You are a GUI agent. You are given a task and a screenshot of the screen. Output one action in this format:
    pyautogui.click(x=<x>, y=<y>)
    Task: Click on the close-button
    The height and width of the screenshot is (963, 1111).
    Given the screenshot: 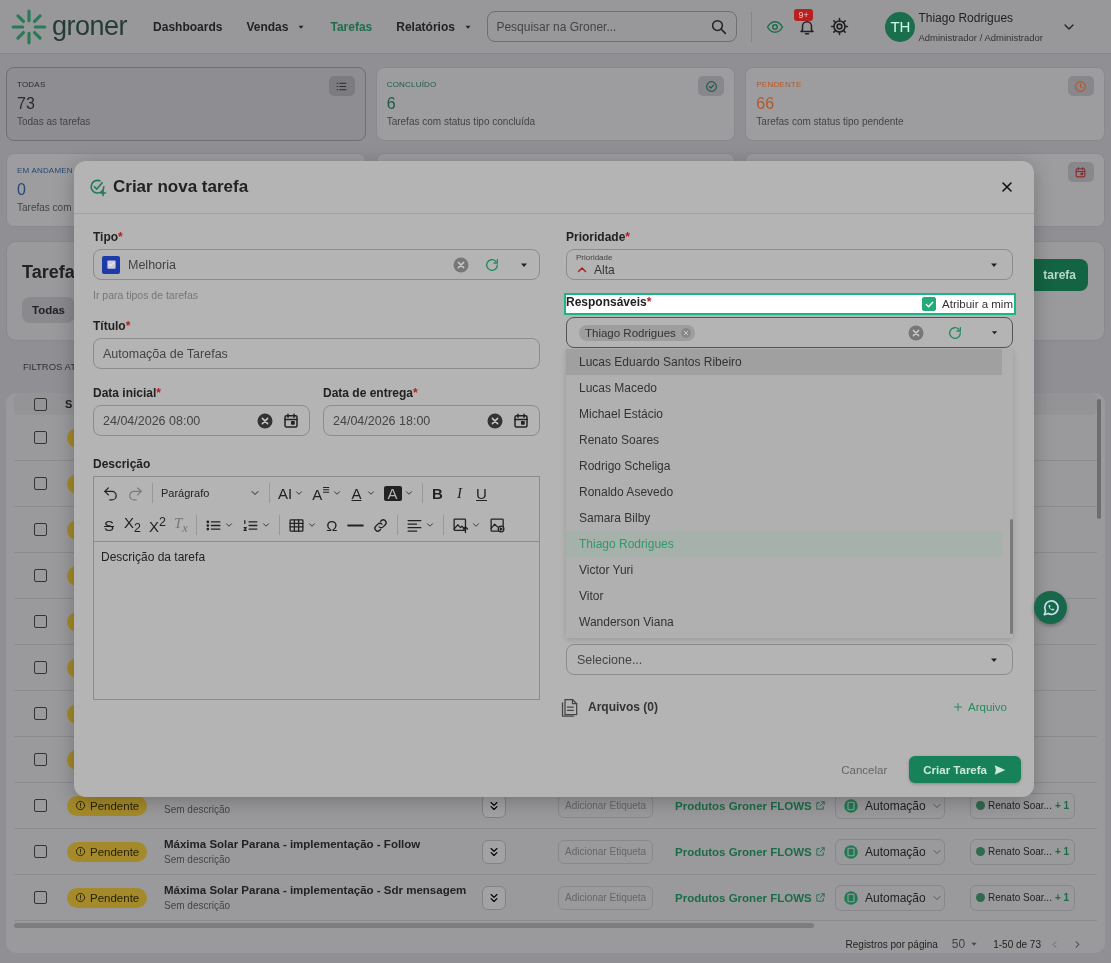 What is the action you would take?
    pyautogui.click(x=1007, y=187)
    